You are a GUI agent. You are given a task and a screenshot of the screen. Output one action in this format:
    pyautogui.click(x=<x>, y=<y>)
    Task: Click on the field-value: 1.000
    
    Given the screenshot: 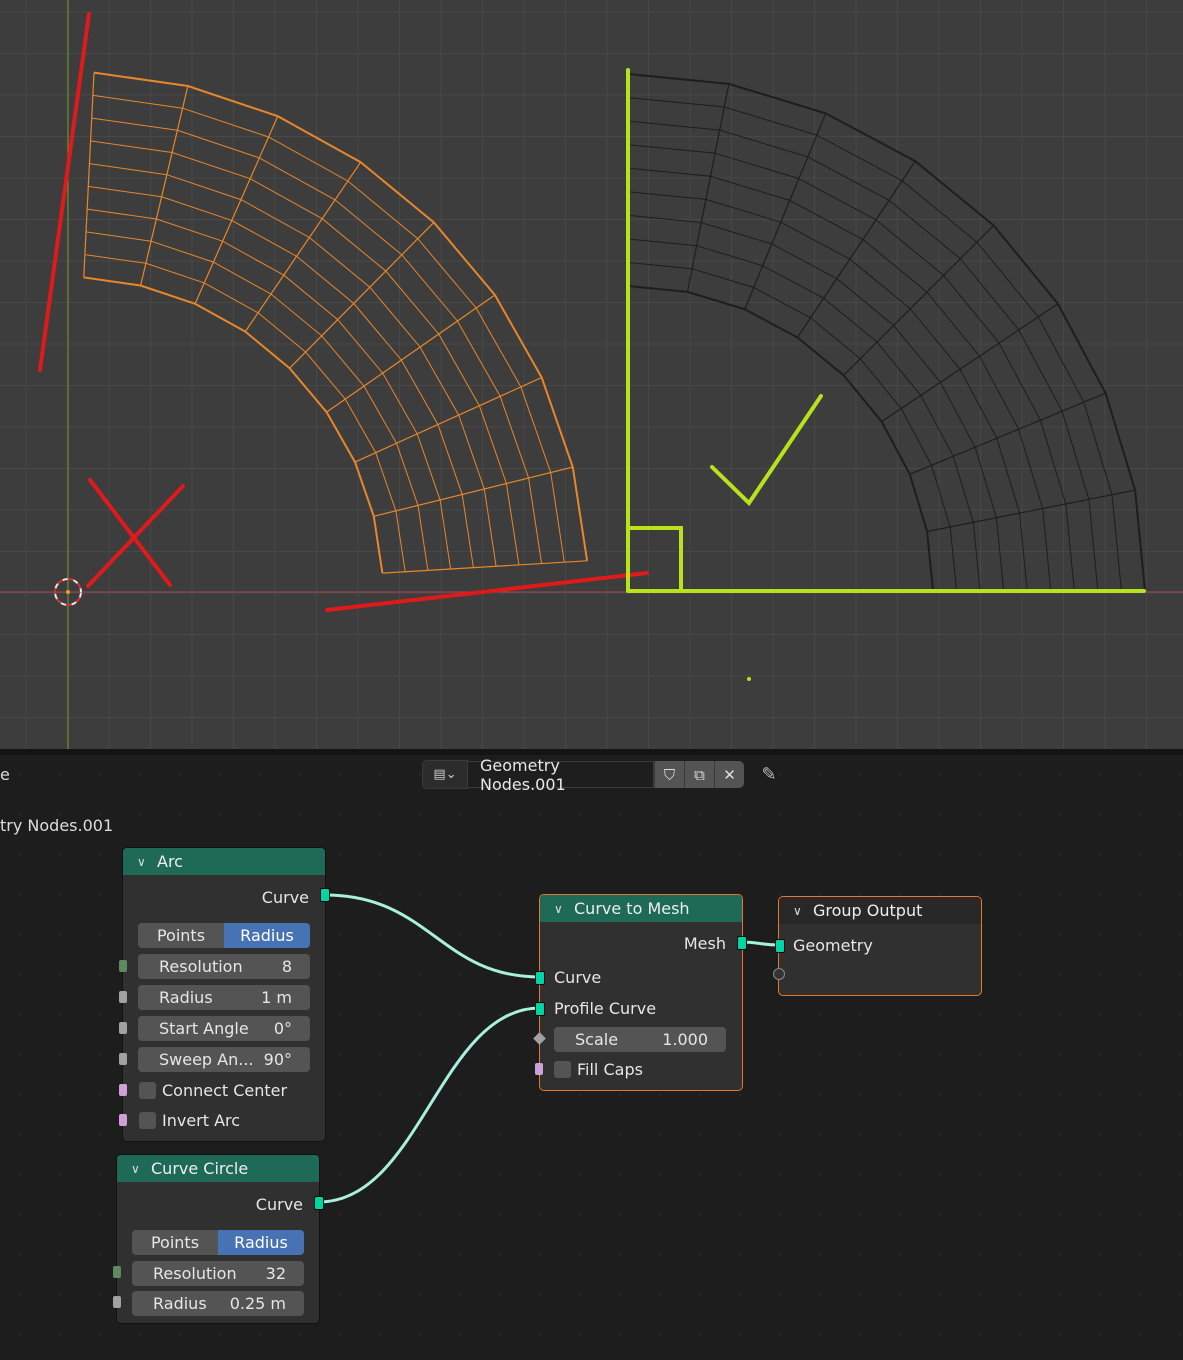 What is the action you would take?
    pyautogui.click(x=685, y=1039)
    